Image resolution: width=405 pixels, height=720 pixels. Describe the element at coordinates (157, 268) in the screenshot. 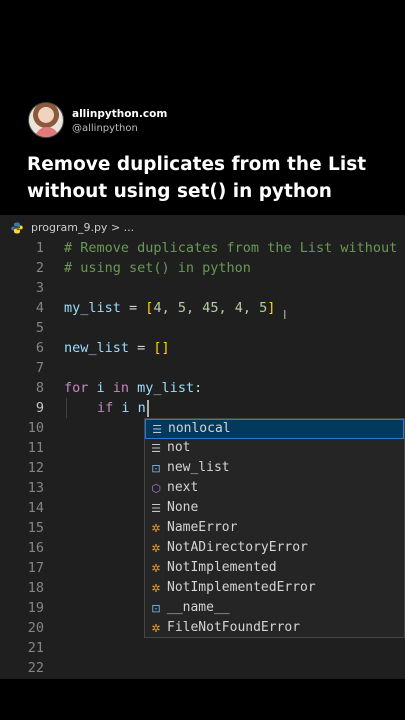

I see `code-line-2: # using set() in python` at that location.